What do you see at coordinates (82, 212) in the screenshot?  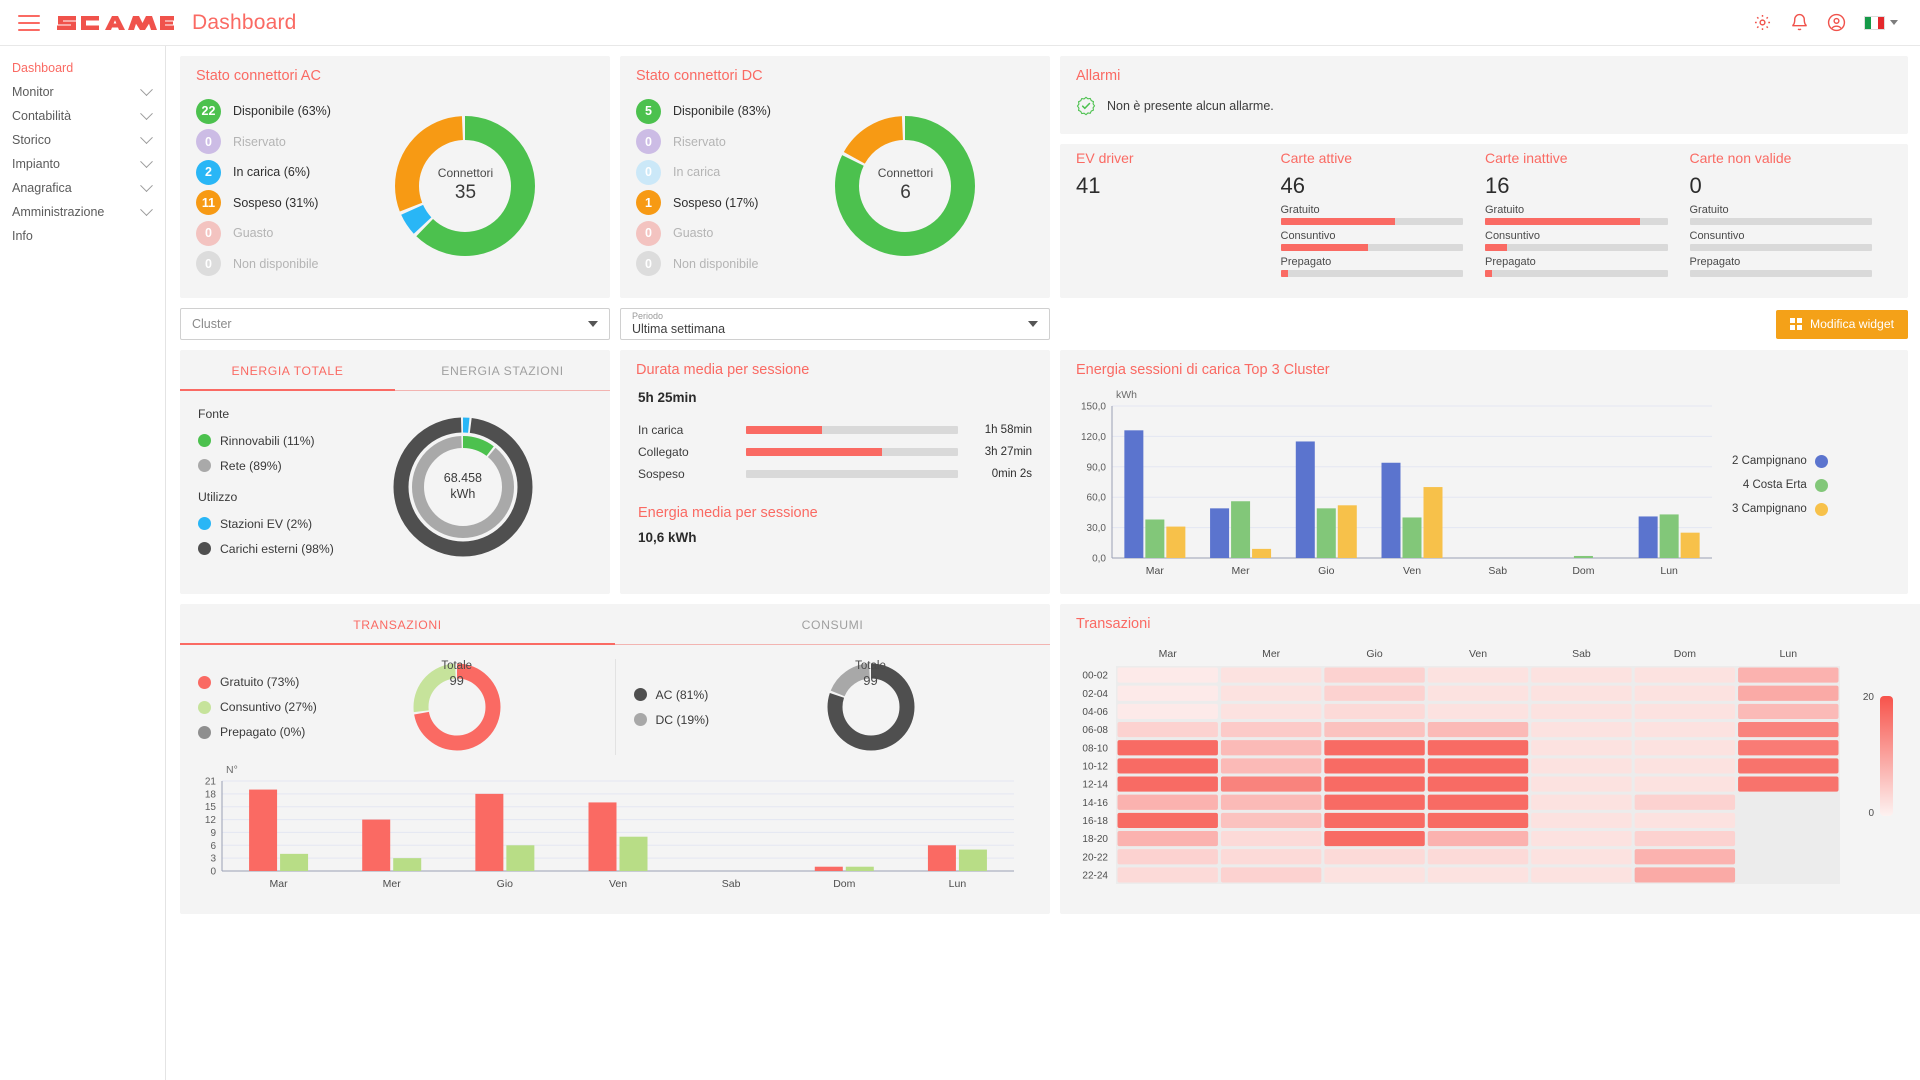 I see `sidebar-item-amministrazione: Amministrazione` at bounding box center [82, 212].